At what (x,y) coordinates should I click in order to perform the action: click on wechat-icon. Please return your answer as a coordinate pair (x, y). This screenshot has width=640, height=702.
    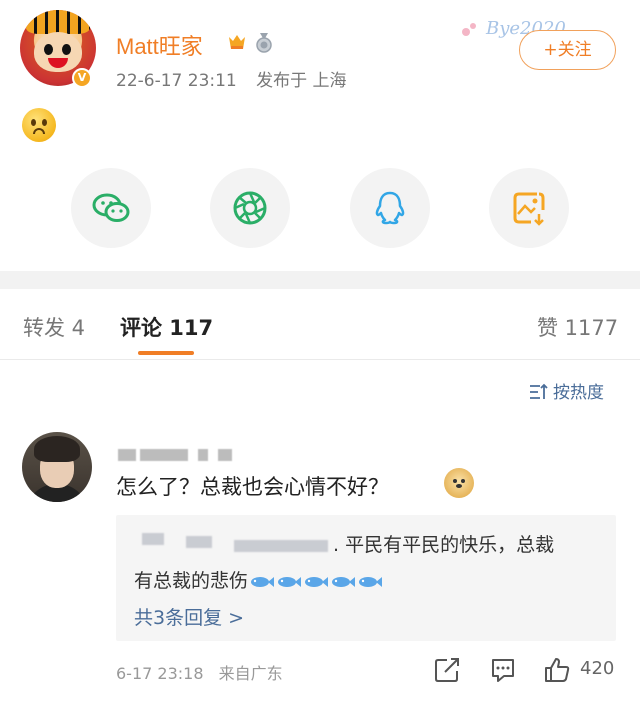
    Looking at the image, I should click on (111, 207).